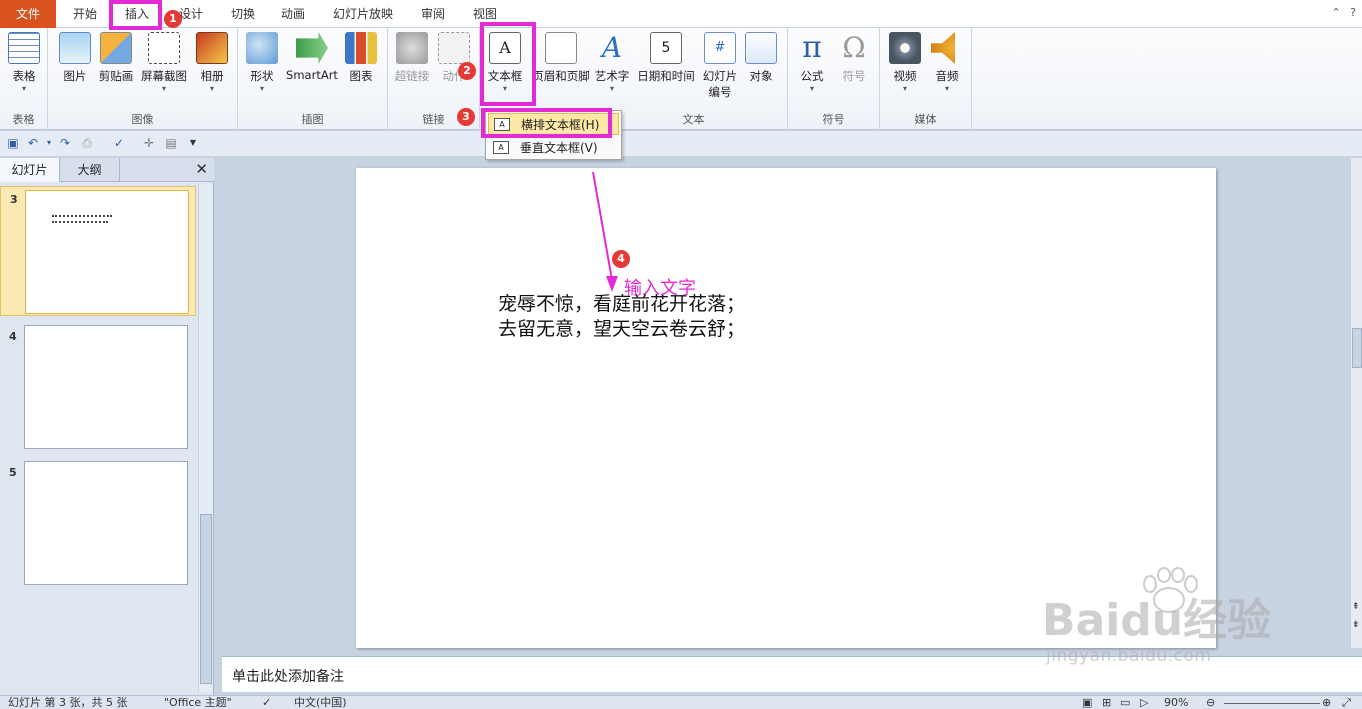 The height and width of the screenshot is (709, 1362). I want to click on equation-label: 公式, so click(812, 76).